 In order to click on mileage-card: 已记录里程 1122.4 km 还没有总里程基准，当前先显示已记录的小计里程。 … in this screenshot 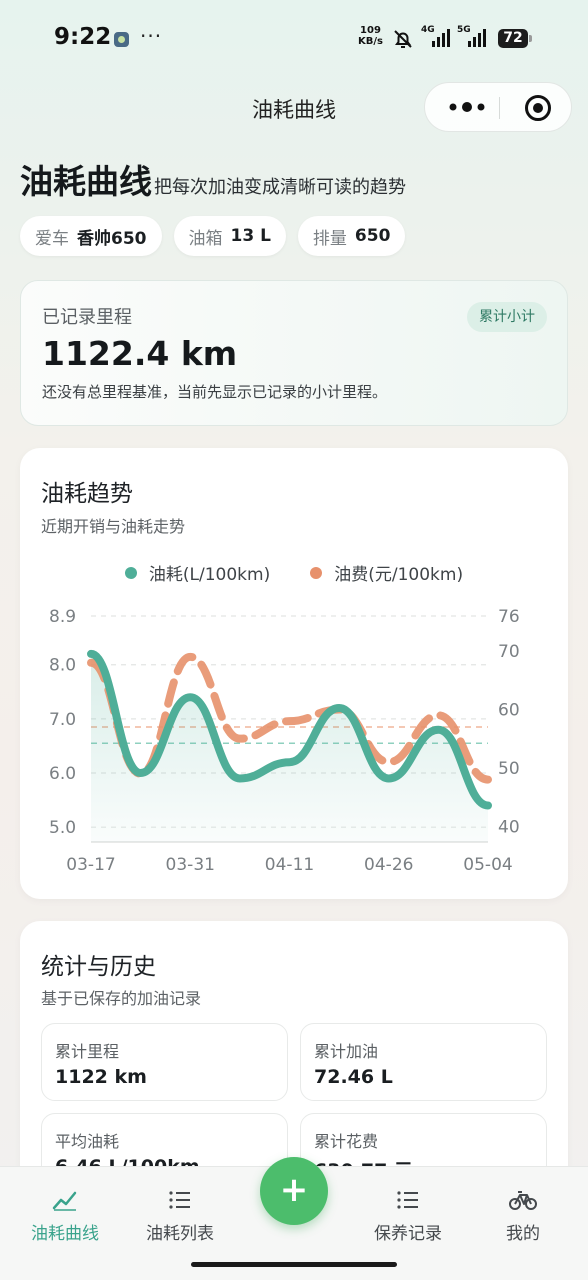, I will do `click(294, 353)`.